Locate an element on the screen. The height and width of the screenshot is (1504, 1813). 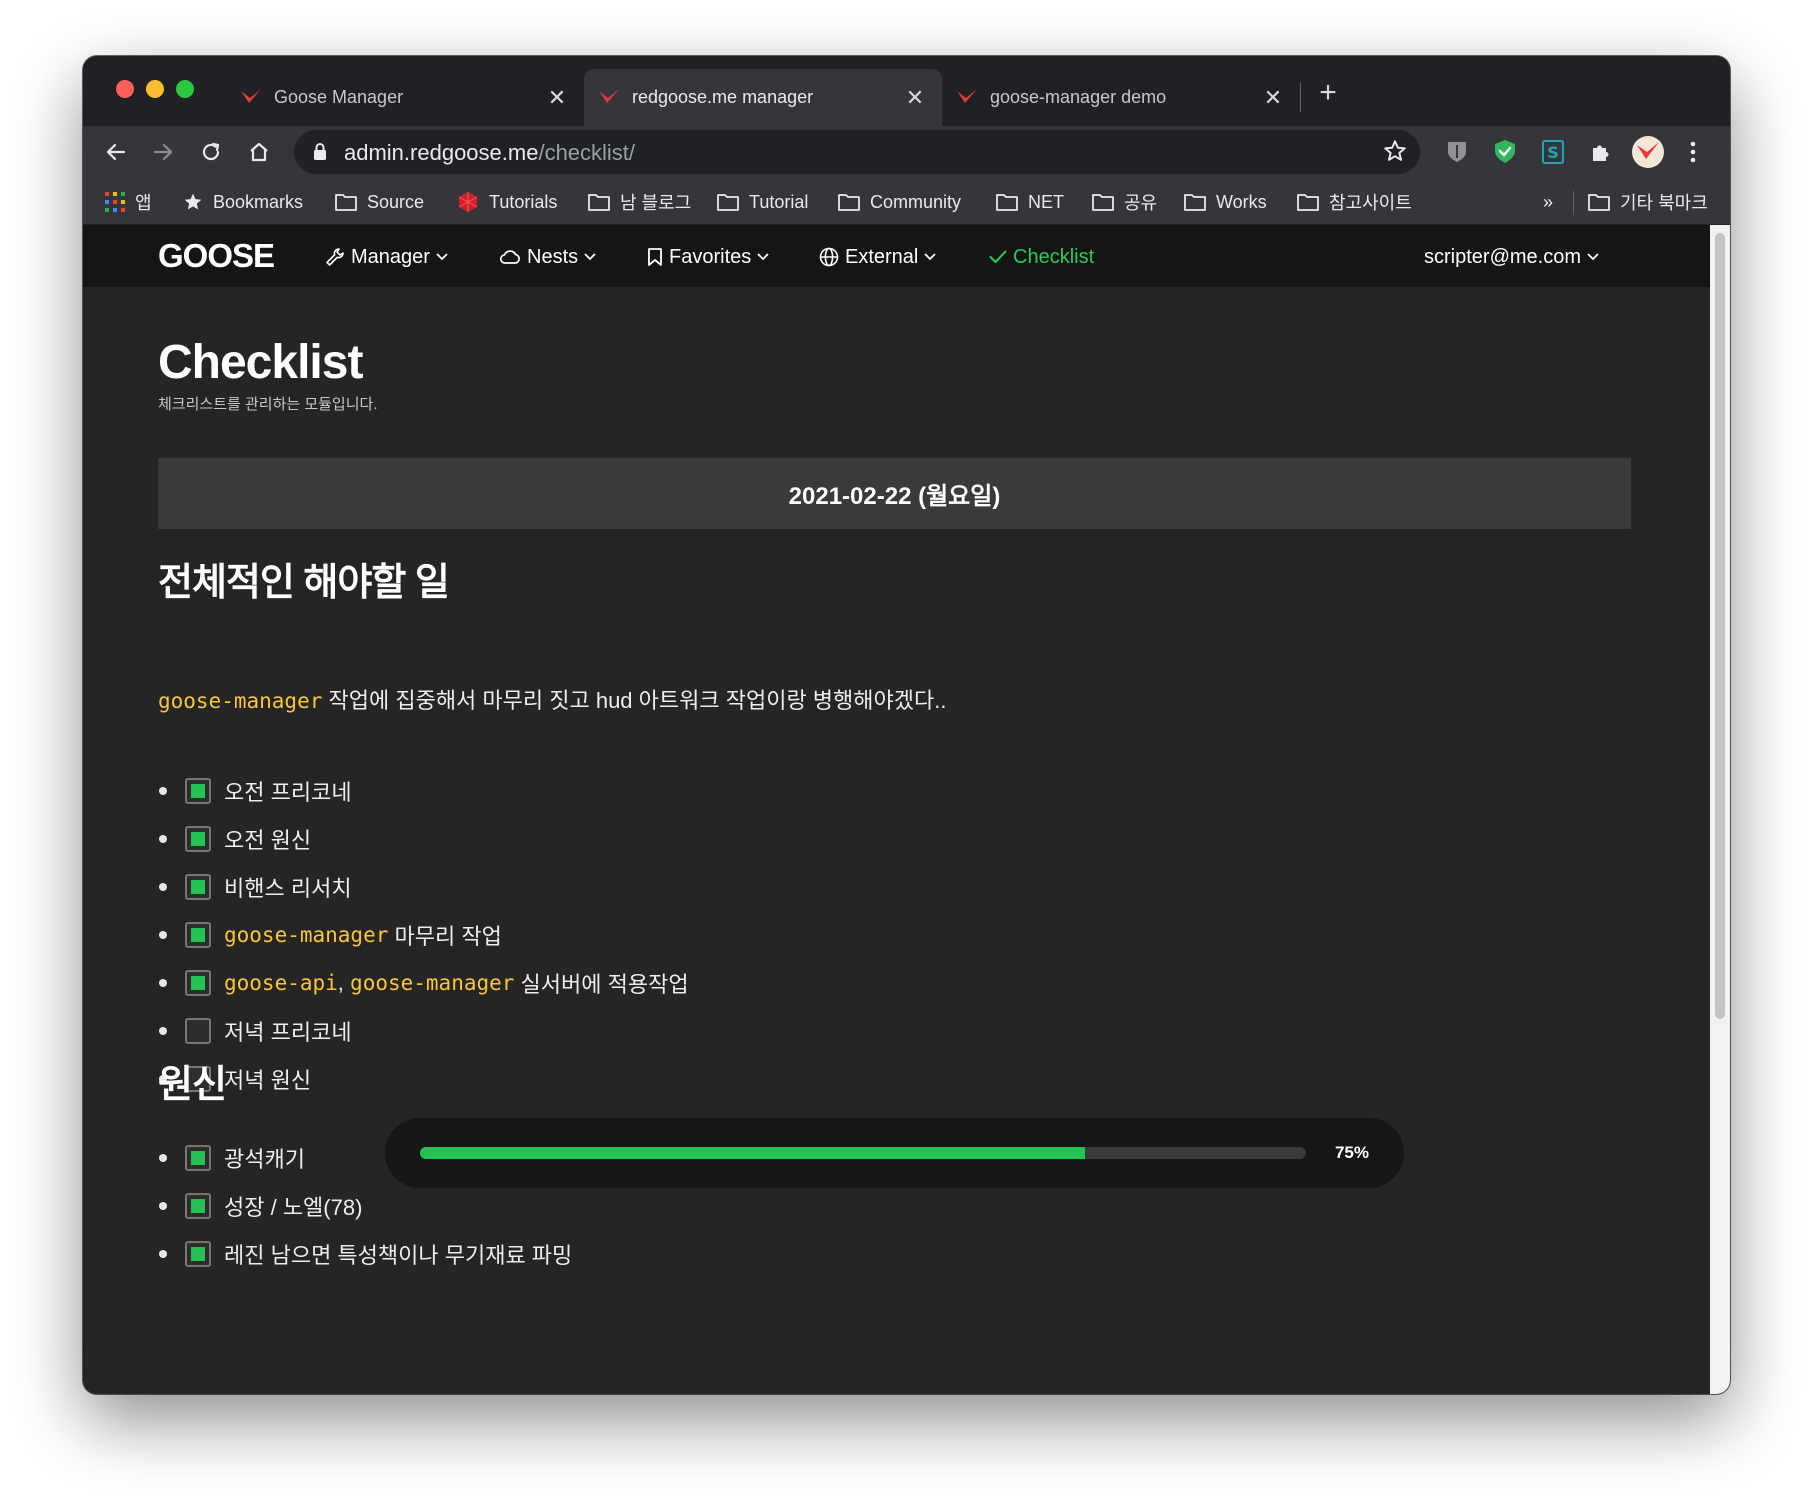
bookmark-apps: 앱 is located at coordinates (128, 202).